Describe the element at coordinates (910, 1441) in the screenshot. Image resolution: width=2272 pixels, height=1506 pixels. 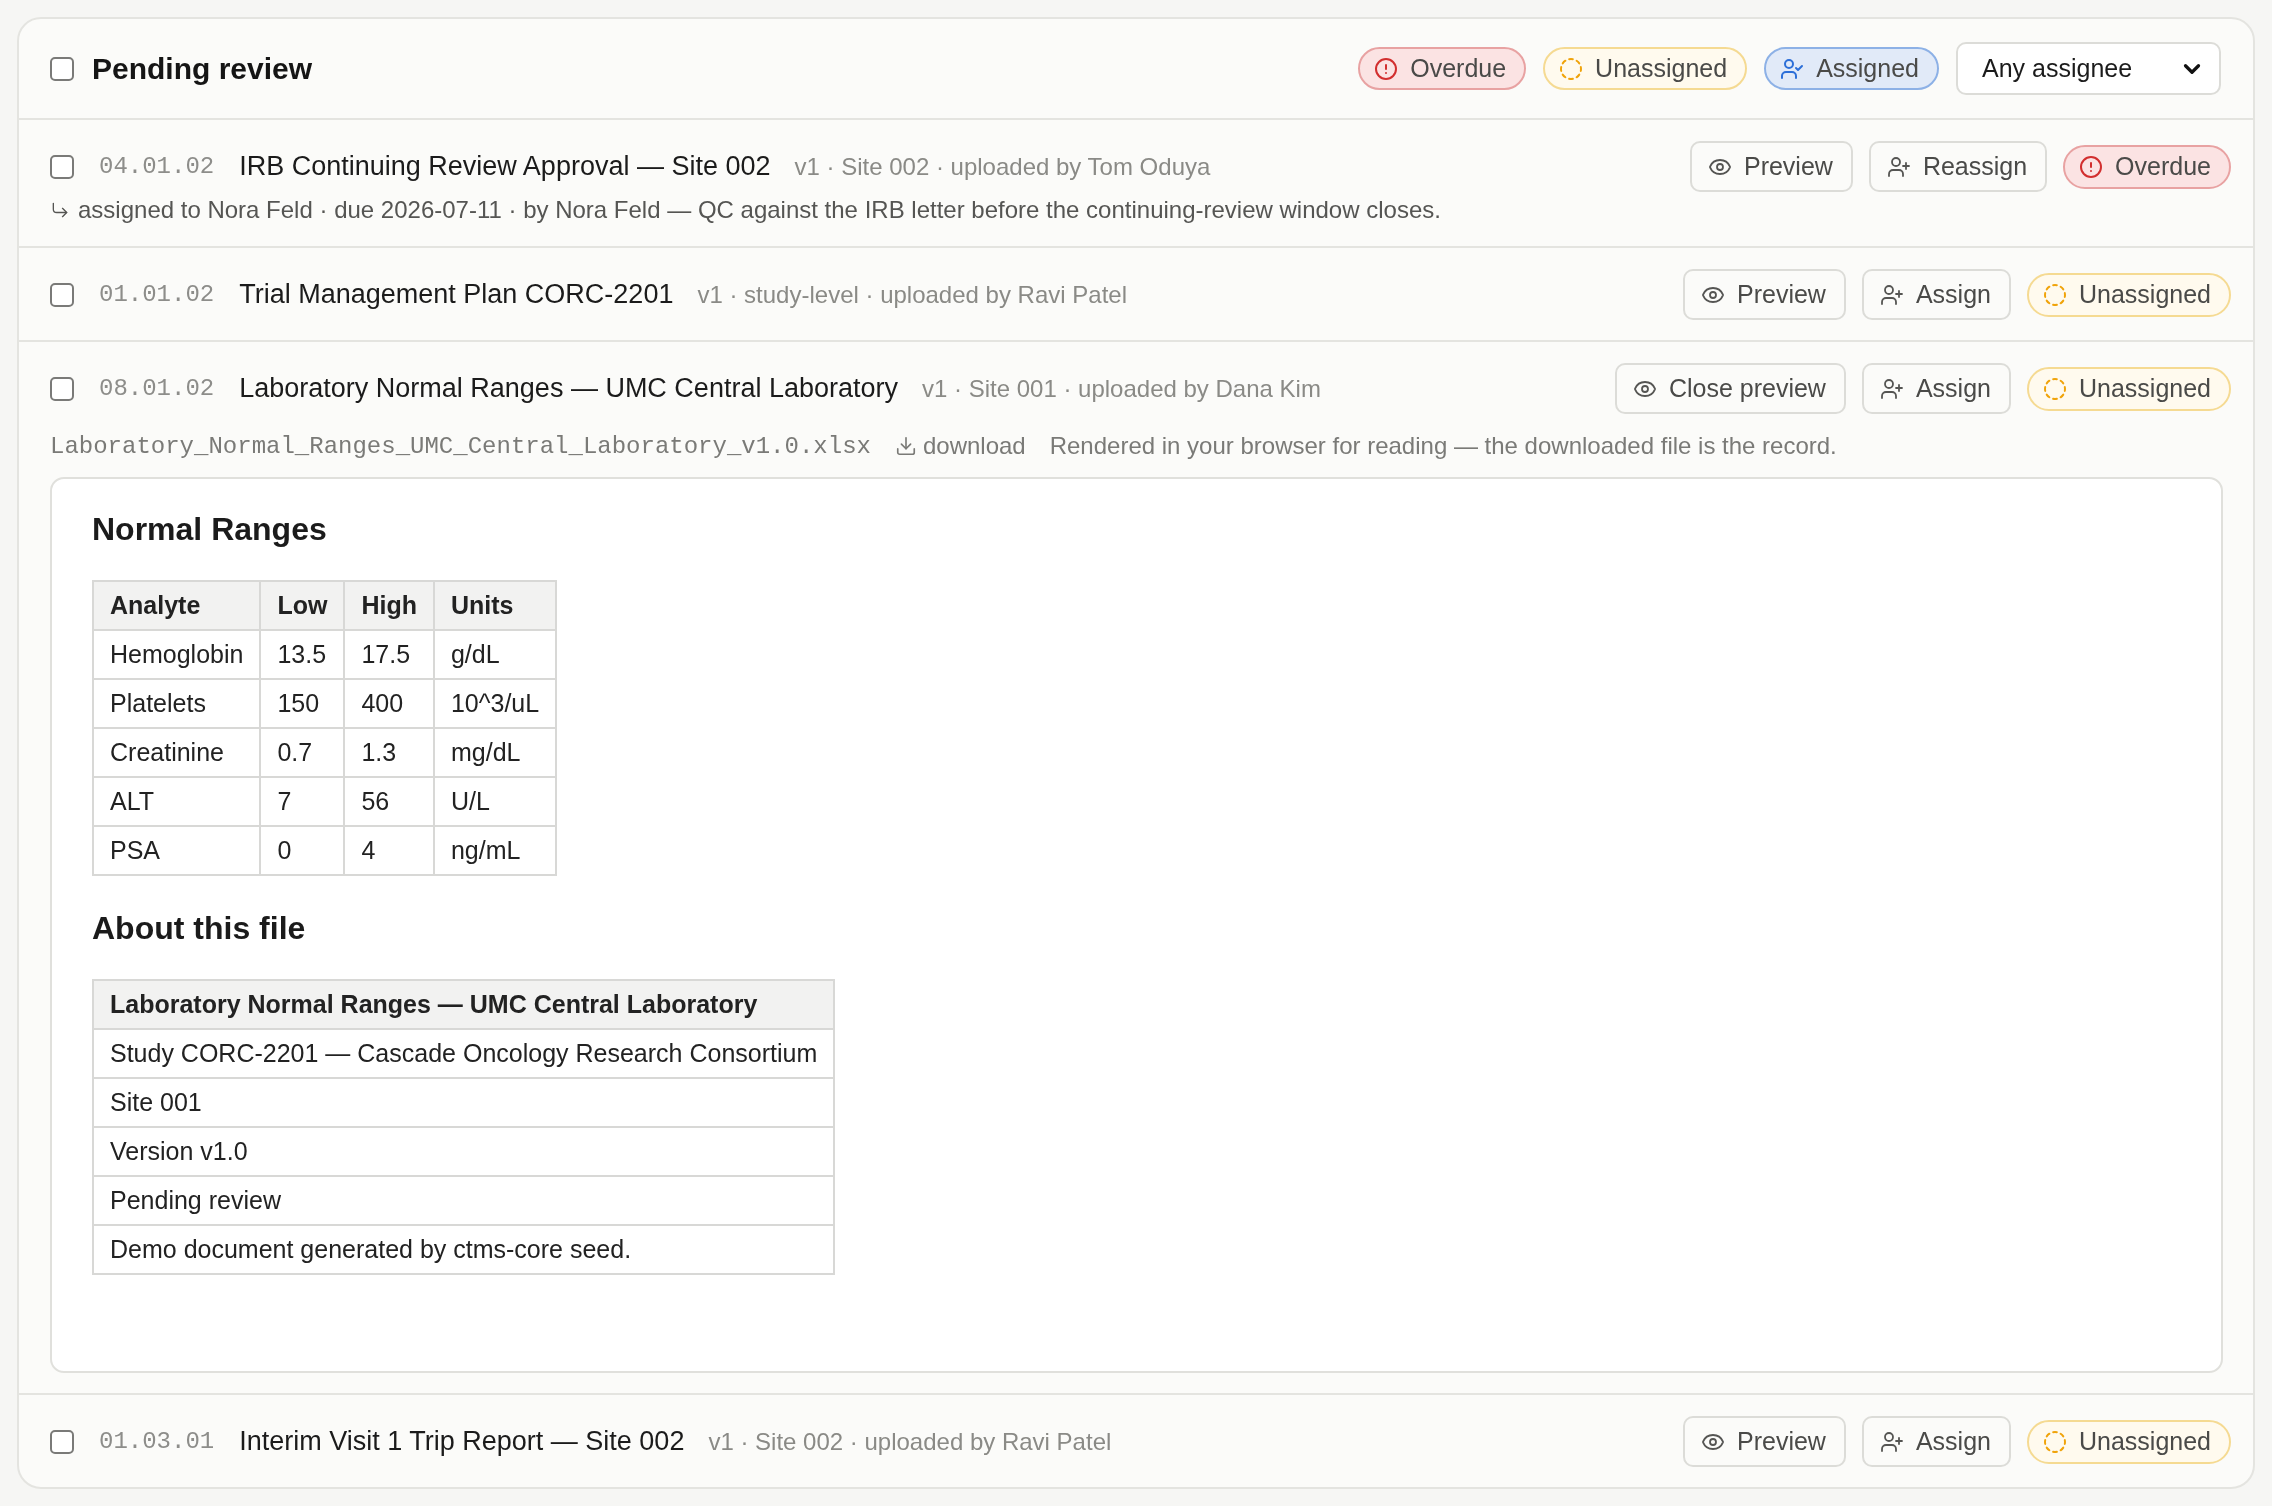
I see `document-meta: v1 · Site 002 · uploaded by Ravi Patel` at that location.